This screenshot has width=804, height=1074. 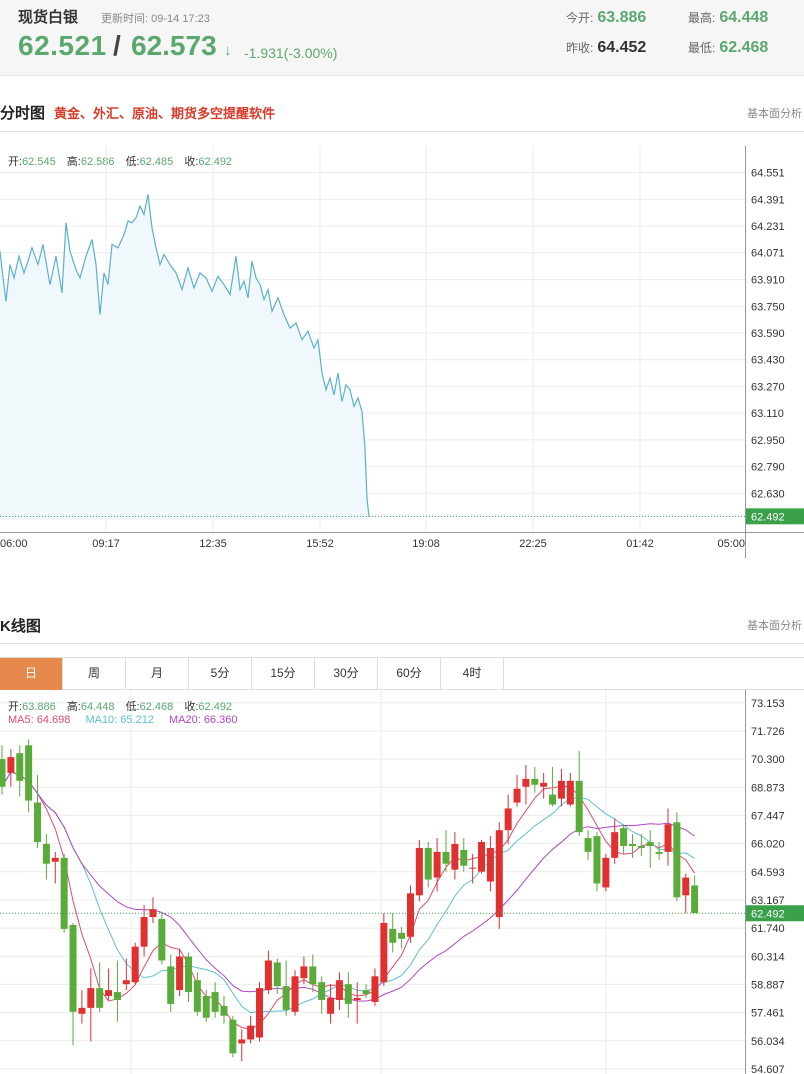 What do you see at coordinates (768, 174) in the screenshot?
I see `y-tick-label: 64.551` at bounding box center [768, 174].